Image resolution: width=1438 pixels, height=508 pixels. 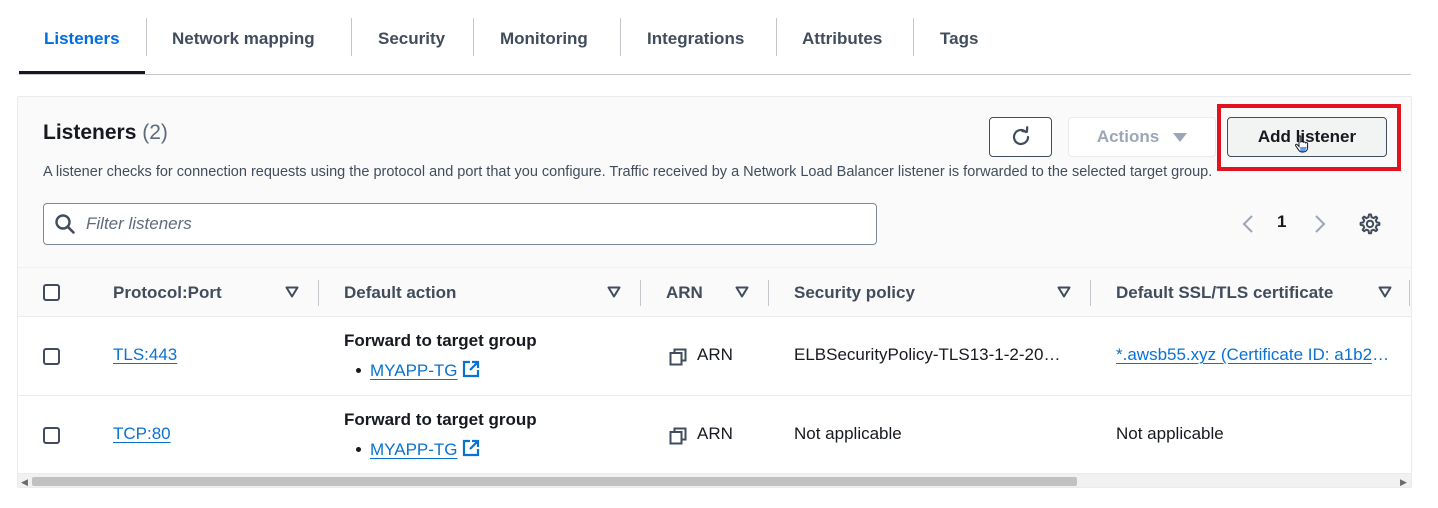 I want to click on tab-attributes: Attributes, so click(x=842, y=37).